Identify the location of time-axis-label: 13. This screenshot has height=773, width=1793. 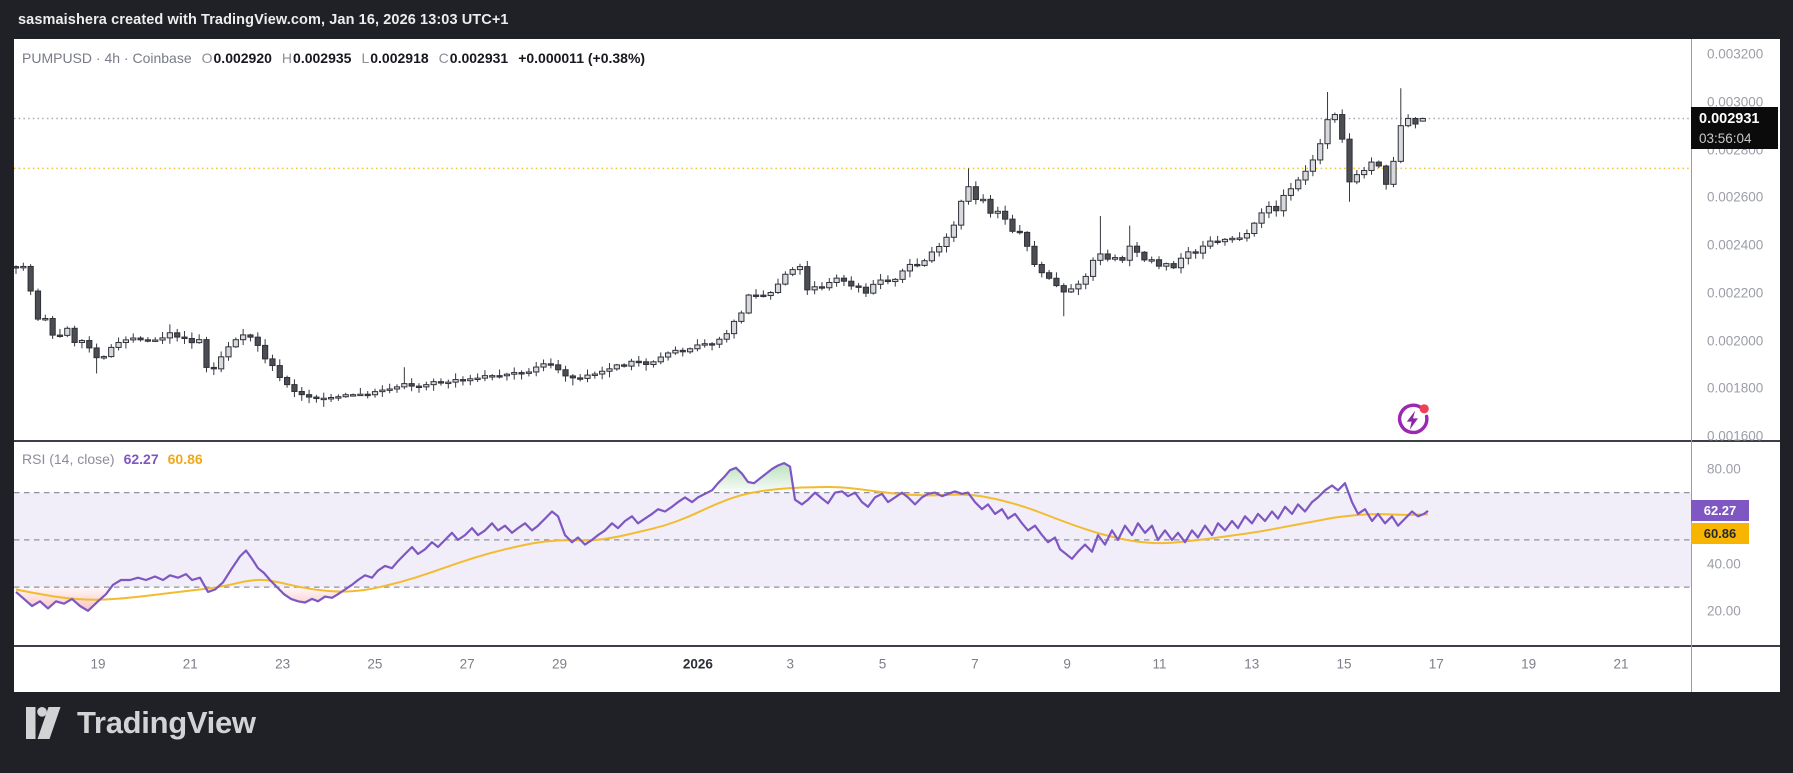
(1252, 664).